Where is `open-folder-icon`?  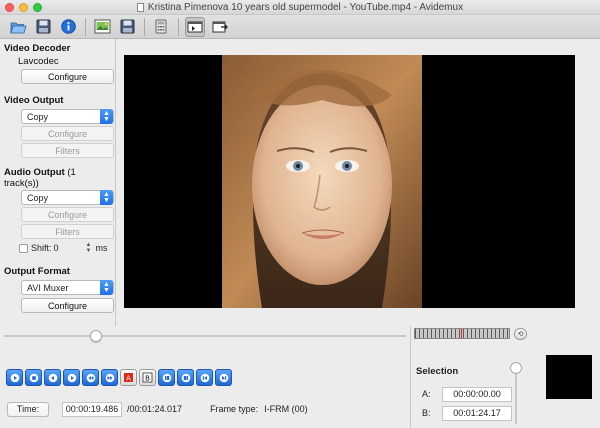
open-folder-icon is located at coordinates (18, 27).